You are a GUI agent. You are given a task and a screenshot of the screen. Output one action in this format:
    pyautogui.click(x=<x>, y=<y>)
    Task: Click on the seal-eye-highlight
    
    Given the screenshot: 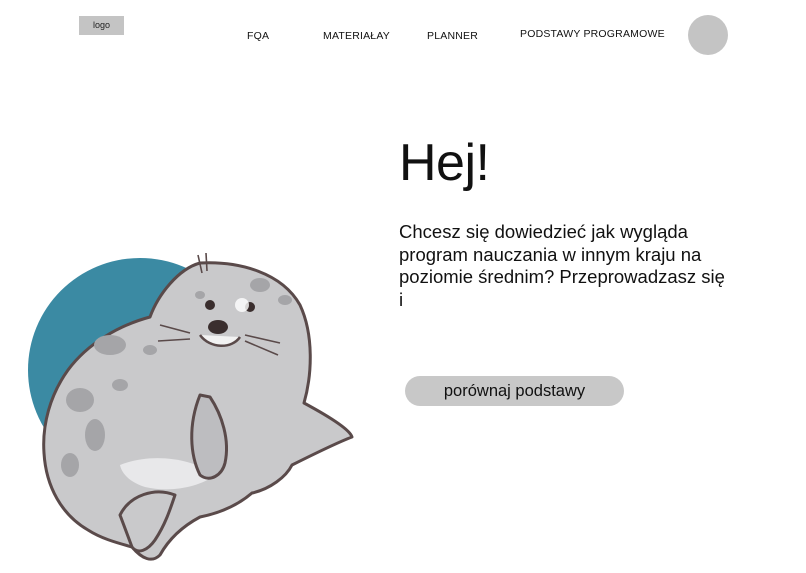 What is the action you would take?
    pyautogui.click(x=242, y=305)
    